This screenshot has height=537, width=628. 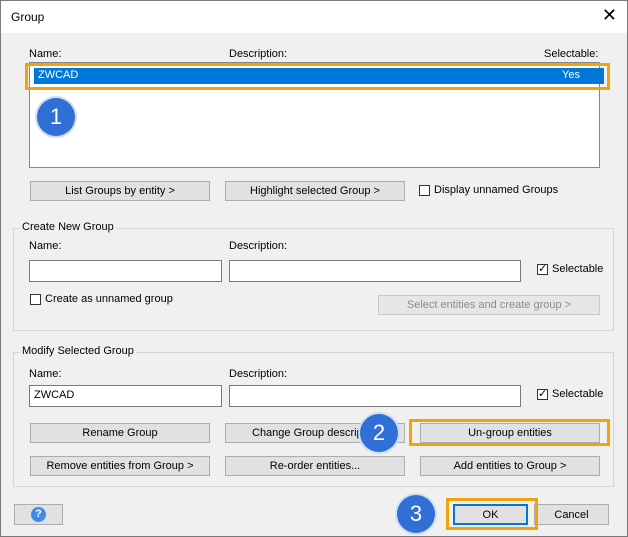 I want to click on create-description-field, so click(x=375, y=271).